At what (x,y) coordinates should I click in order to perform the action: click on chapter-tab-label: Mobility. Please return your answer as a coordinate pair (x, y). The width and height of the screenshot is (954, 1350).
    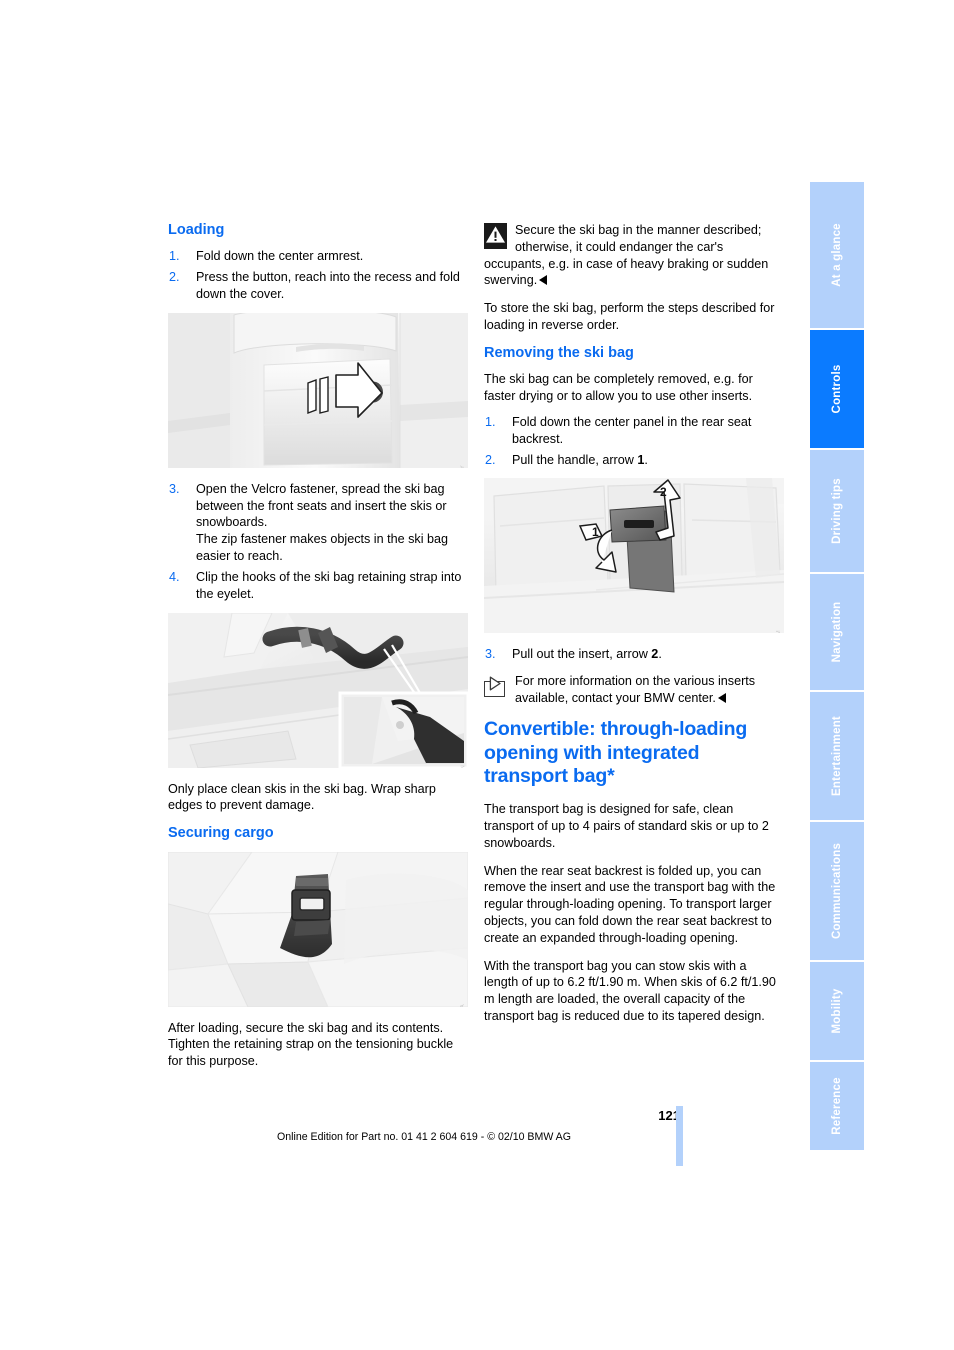
    Looking at the image, I should click on (837, 1011).